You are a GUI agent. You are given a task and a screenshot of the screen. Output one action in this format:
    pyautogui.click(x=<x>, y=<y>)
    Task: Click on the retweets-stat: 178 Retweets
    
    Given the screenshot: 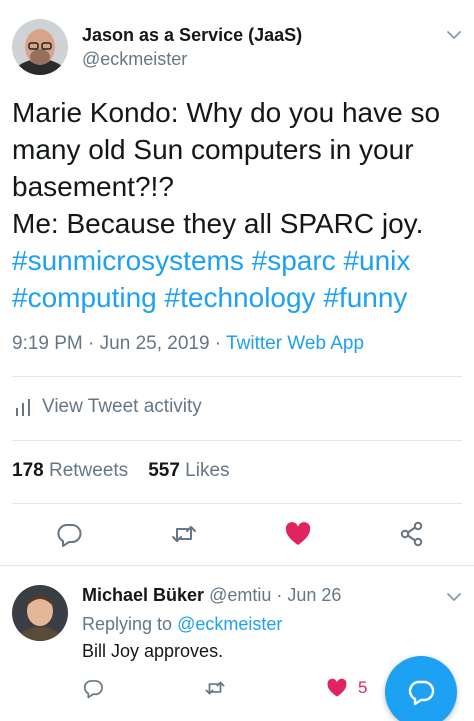 What is the action you would take?
    pyautogui.click(x=70, y=470)
    